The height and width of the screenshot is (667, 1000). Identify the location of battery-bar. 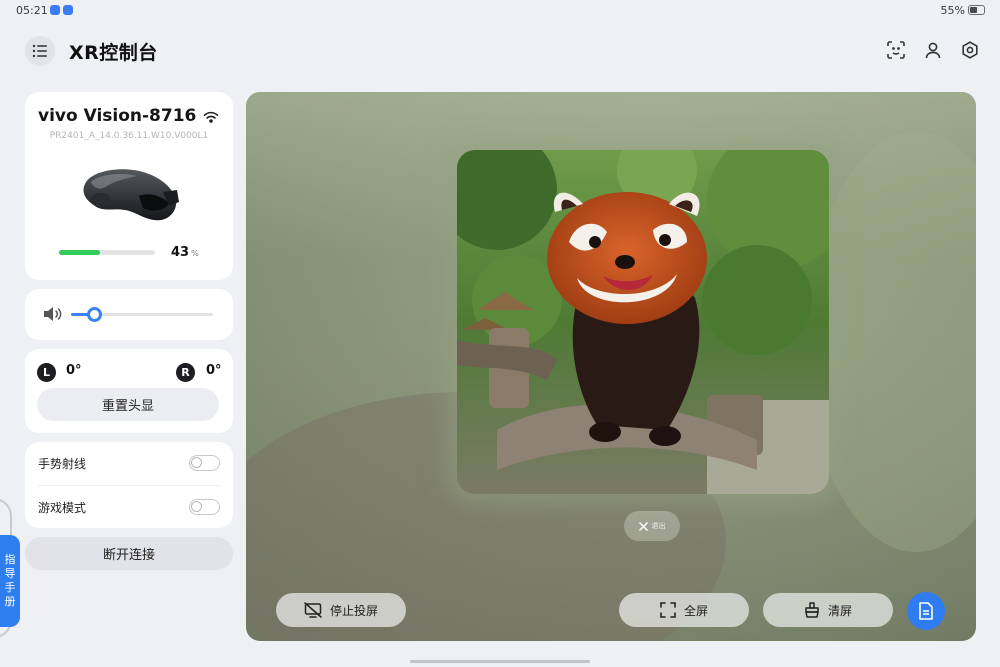
(107, 252).